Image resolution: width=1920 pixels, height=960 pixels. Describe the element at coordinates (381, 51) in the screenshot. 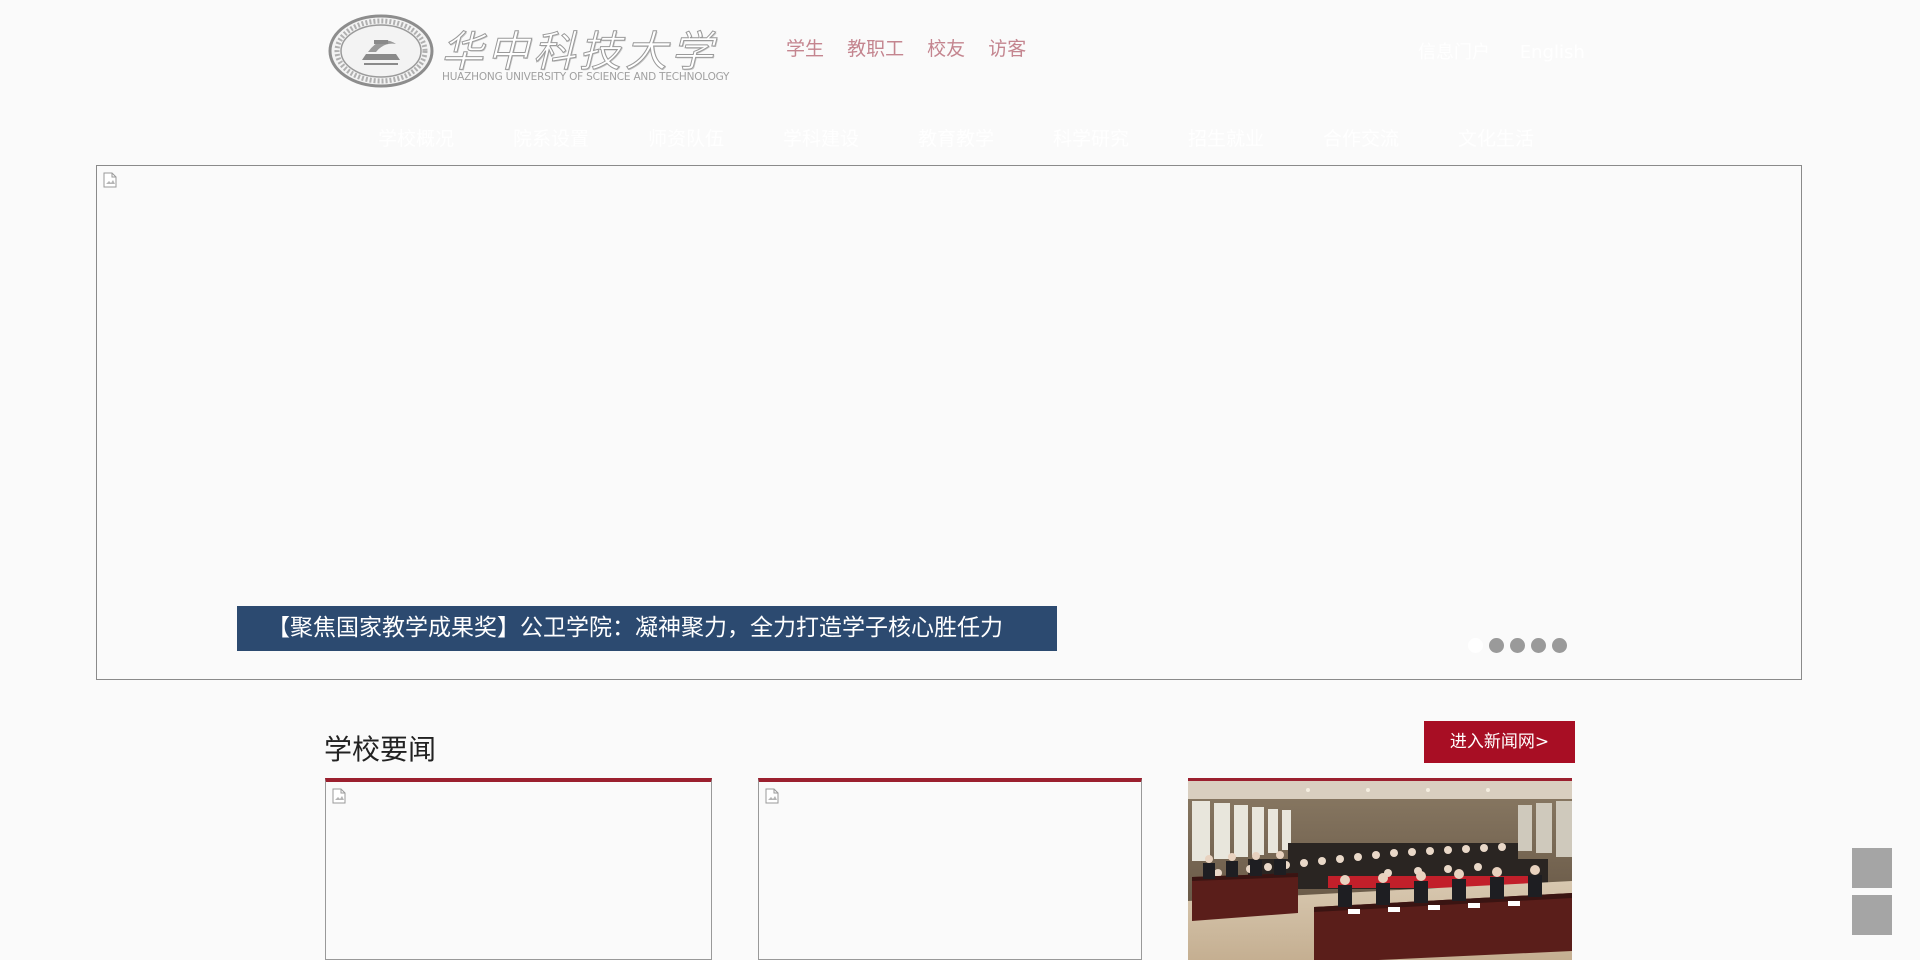

I see `logo-seal-icon` at that location.